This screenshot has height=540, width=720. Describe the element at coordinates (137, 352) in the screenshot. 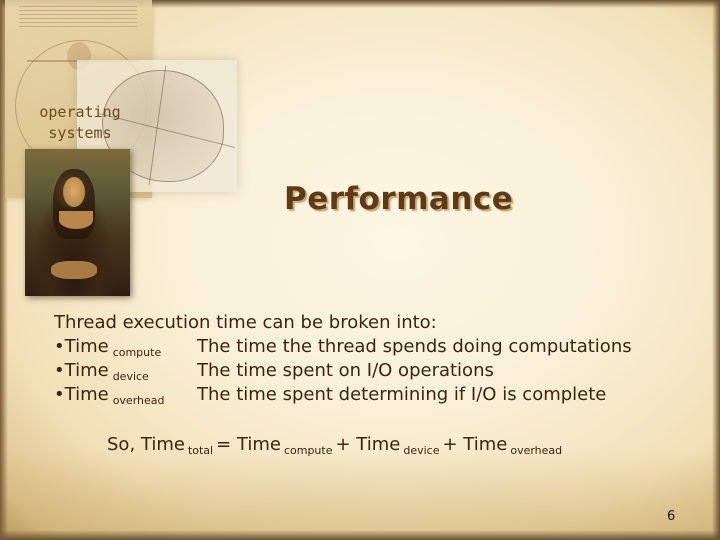

I see `term-subscript: compute` at that location.